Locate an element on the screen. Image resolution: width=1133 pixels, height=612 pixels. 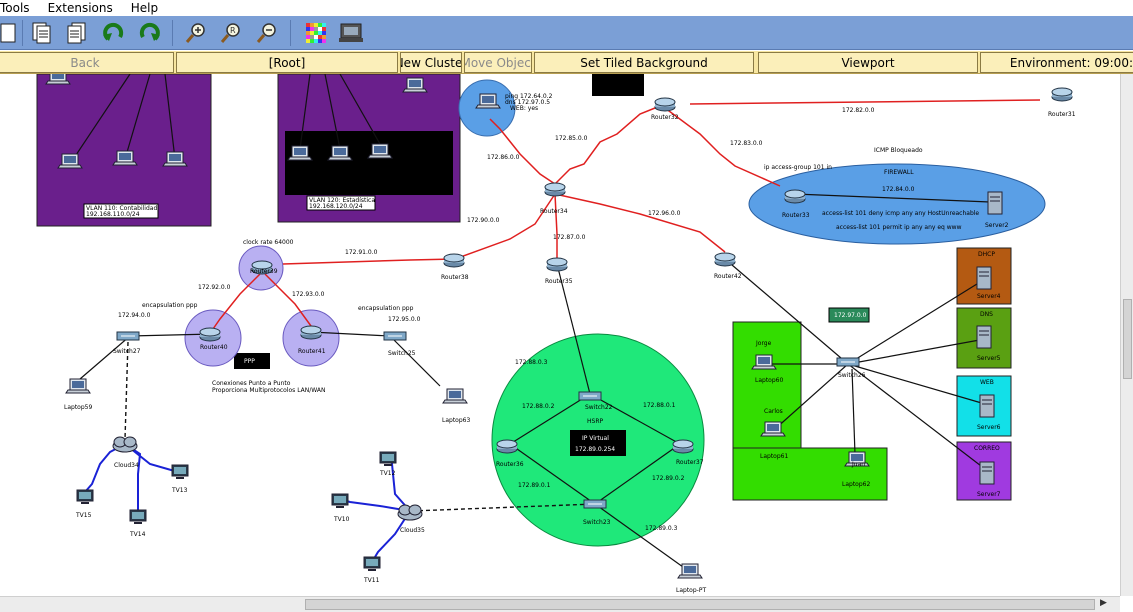
vlan120-inner is located at coordinates (369, 163).